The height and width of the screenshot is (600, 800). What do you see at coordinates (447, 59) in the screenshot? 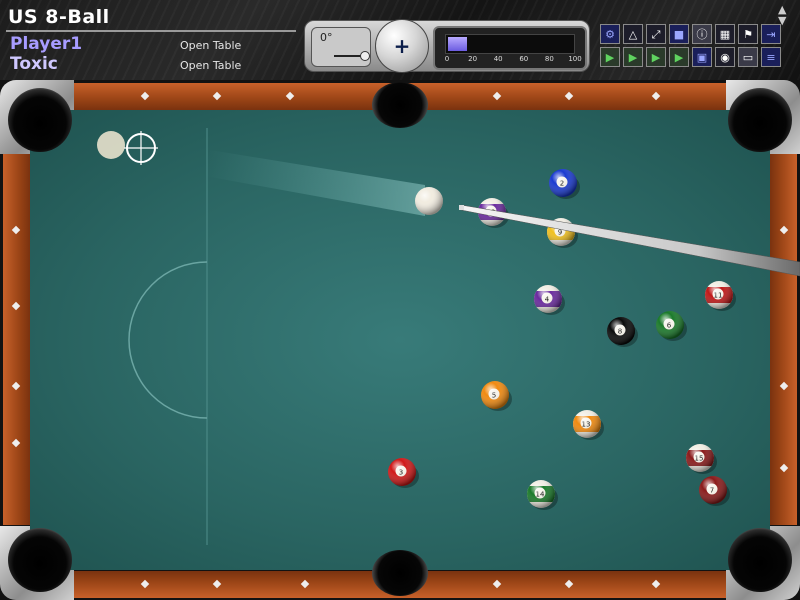
I see `power-tick-label: 0` at bounding box center [447, 59].